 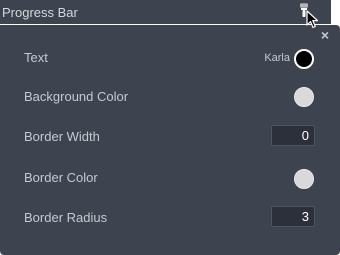 I want to click on widget-header: Progress Bar, so click(x=165, y=12).